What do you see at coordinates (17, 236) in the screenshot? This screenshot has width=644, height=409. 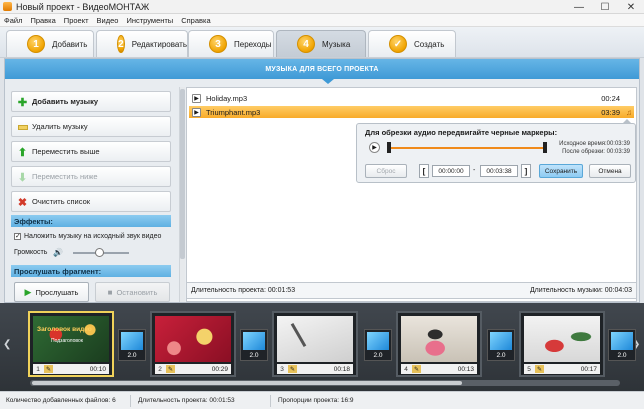 I see `overlay-checkbox: ✓` at bounding box center [17, 236].